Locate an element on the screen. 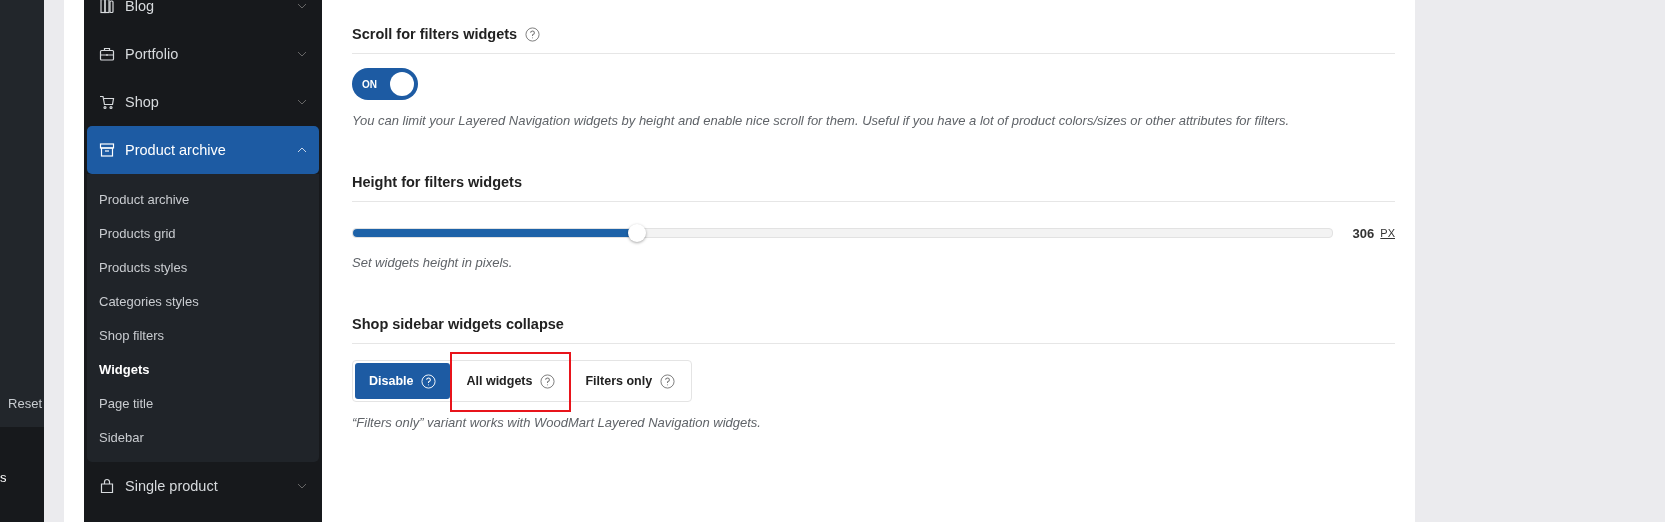 The width and height of the screenshot is (1665, 522). nav-menu-item: Portfolio is located at coordinates (203, 54).